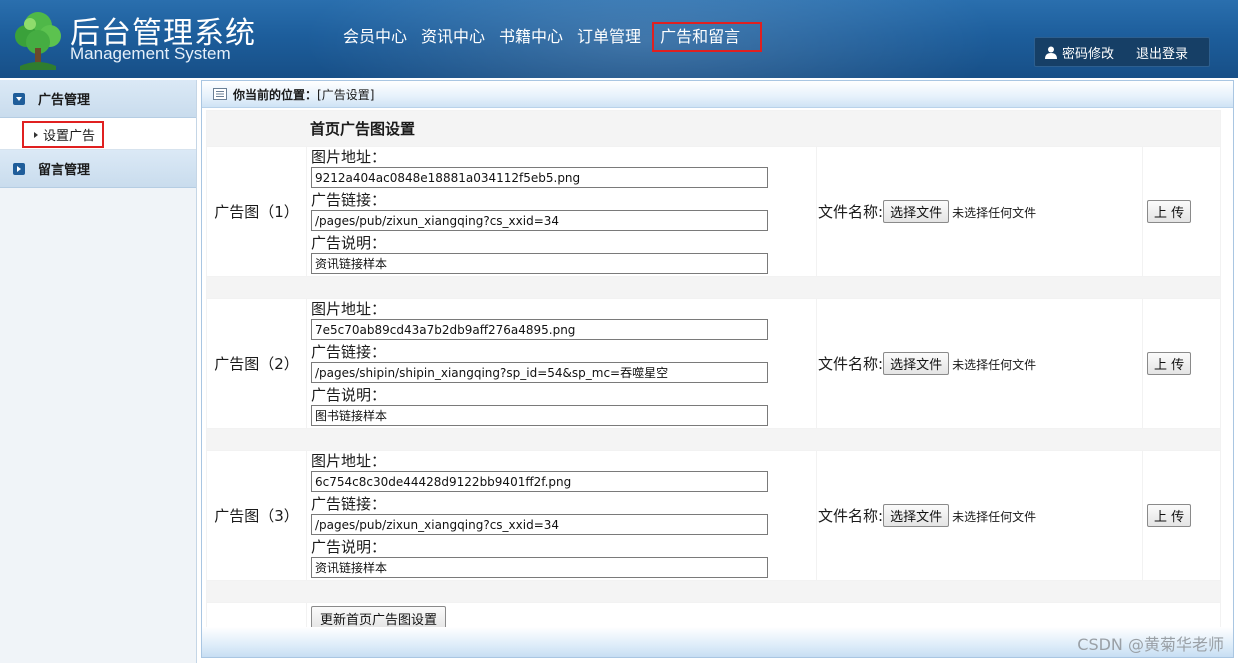 This screenshot has width=1238, height=663. I want to click on ad-label-2: 广告图（2）, so click(256, 363).